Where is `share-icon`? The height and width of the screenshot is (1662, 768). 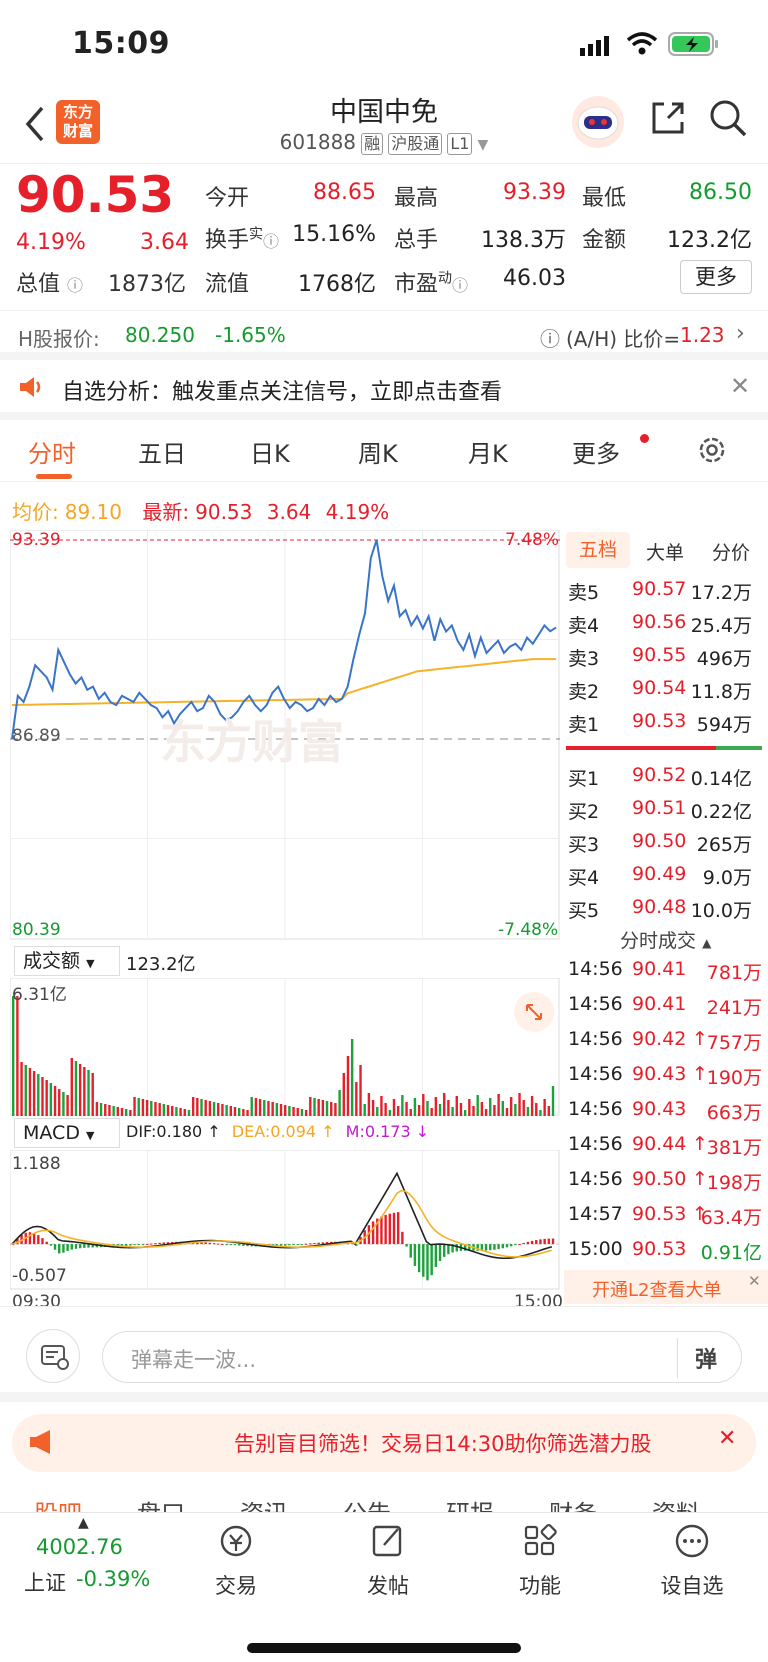 share-icon is located at coordinates (668, 120).